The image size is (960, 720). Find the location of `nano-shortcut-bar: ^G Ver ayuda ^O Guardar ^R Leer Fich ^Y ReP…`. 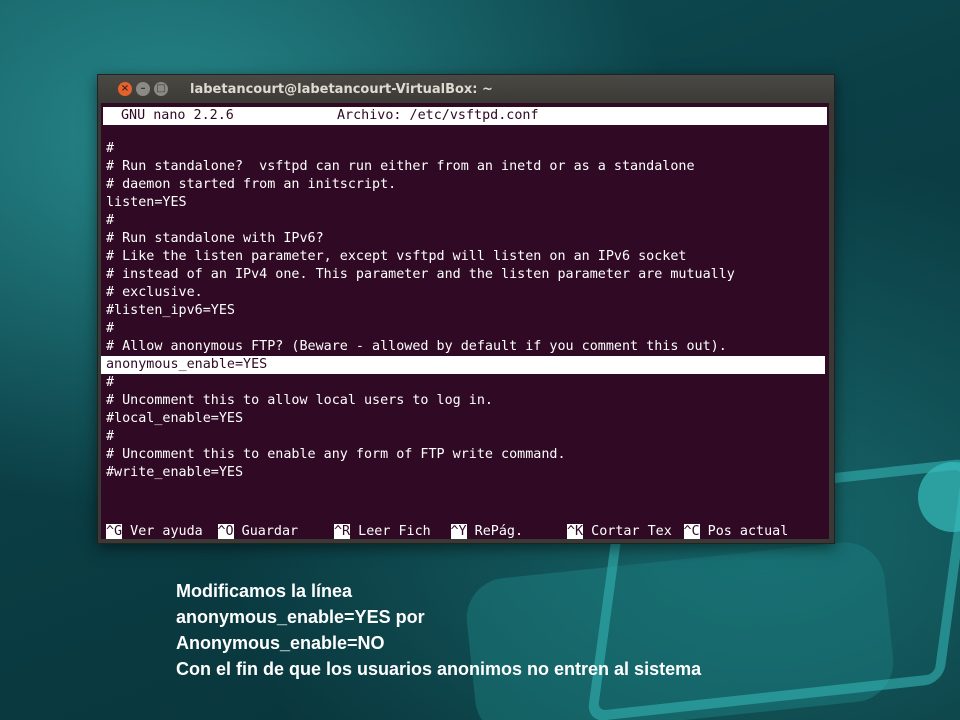

nano-shortcut-bar: ^G Ver ayuda ^O Guardar ^R Leer Fich ^Y ReP… is located at coordinates (450, 531).